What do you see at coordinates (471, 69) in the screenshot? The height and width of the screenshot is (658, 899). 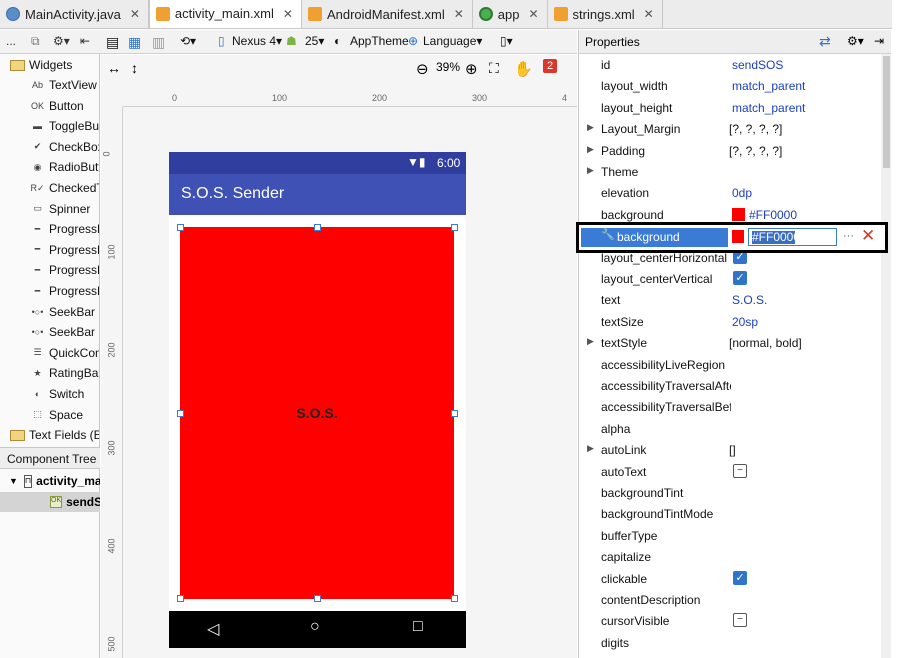 I see `zoom-in-icon: ⊕` at bounding box center [471, 69].